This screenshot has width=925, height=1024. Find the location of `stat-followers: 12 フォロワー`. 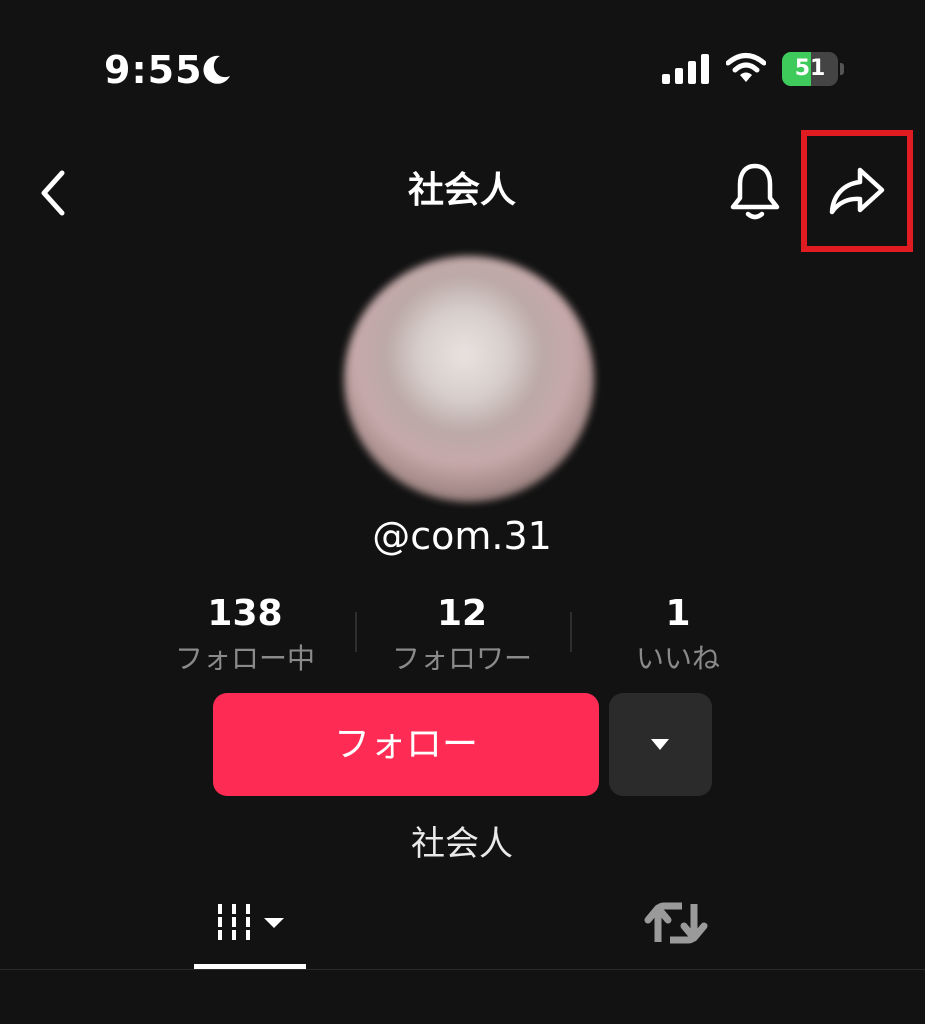

stat-followers: 12 フォロワー is located at coordinates (462, 635).